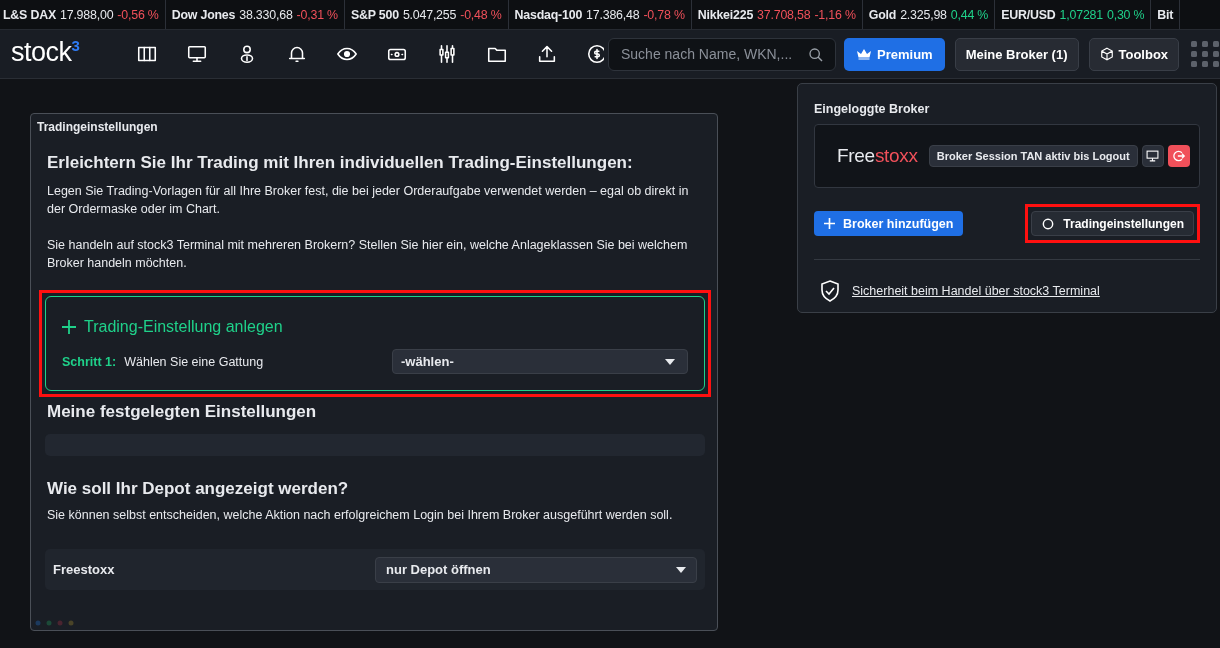 The width and height of the screenshot is (1220, 648). I want to click on panel-title: Tradingeinstellungen, so click(97, 126).